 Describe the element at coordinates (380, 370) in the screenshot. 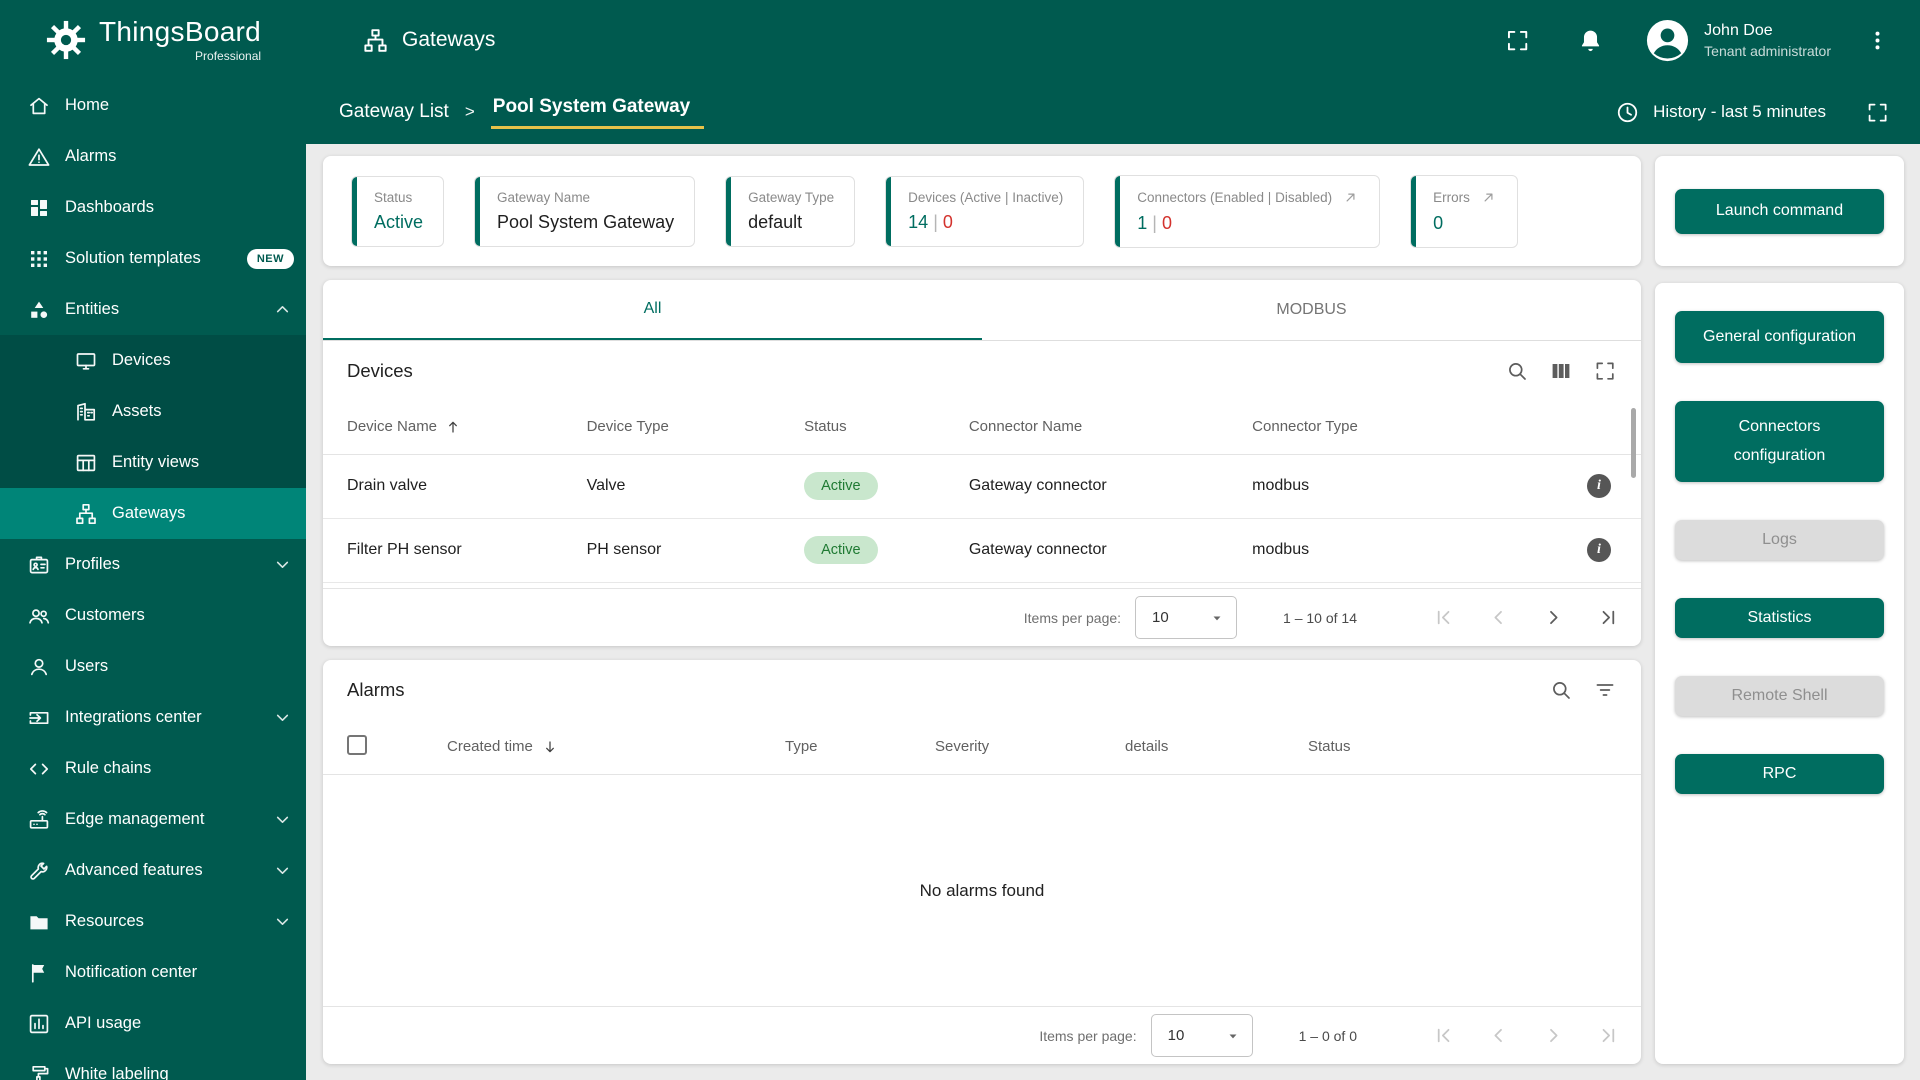

I see `devices-panel-title: Devices` at that location.